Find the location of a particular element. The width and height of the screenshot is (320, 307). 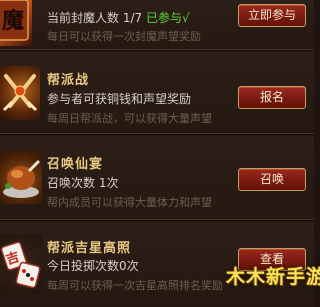

summon-feast-title: 召唤仙宴 is located at coordinates (75, 164).